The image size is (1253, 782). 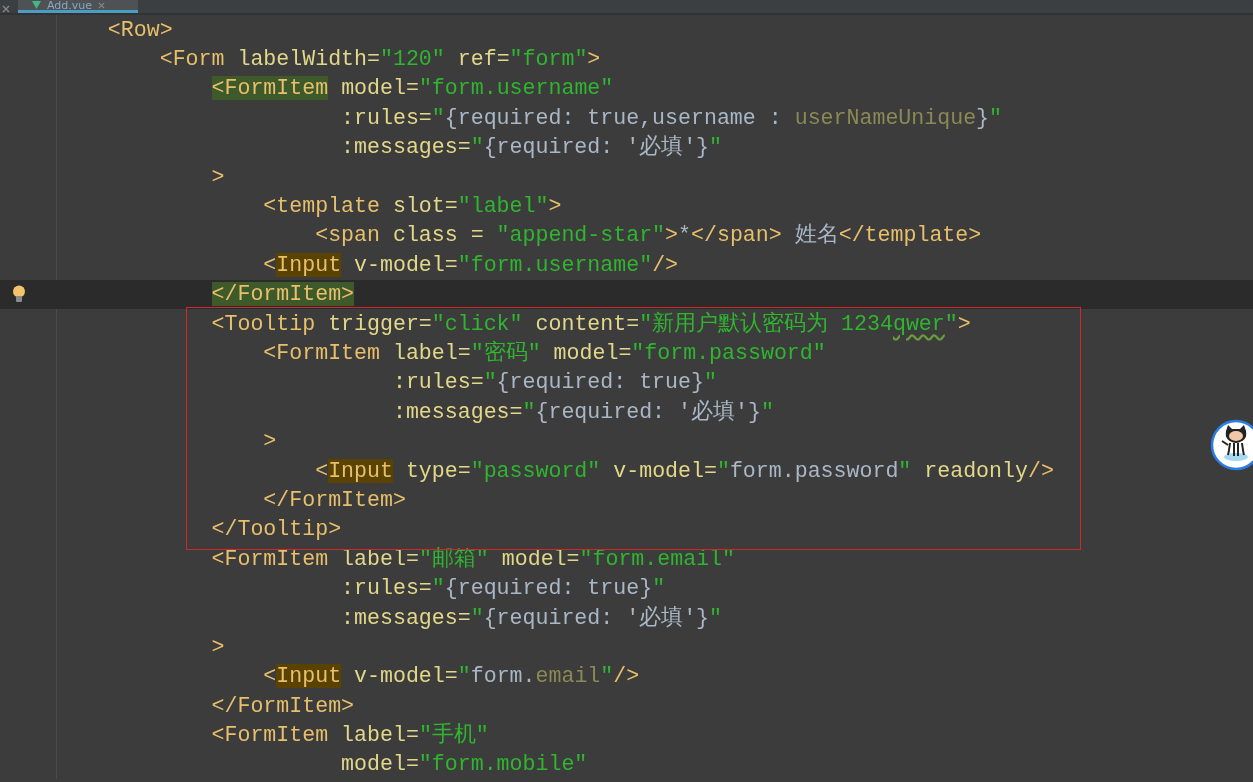 What do you see at coordinates (379, 59) in the screenshot?
I see `code-line: <Form labelWidth="120" ref="form">` at bounding box center [379, 59].